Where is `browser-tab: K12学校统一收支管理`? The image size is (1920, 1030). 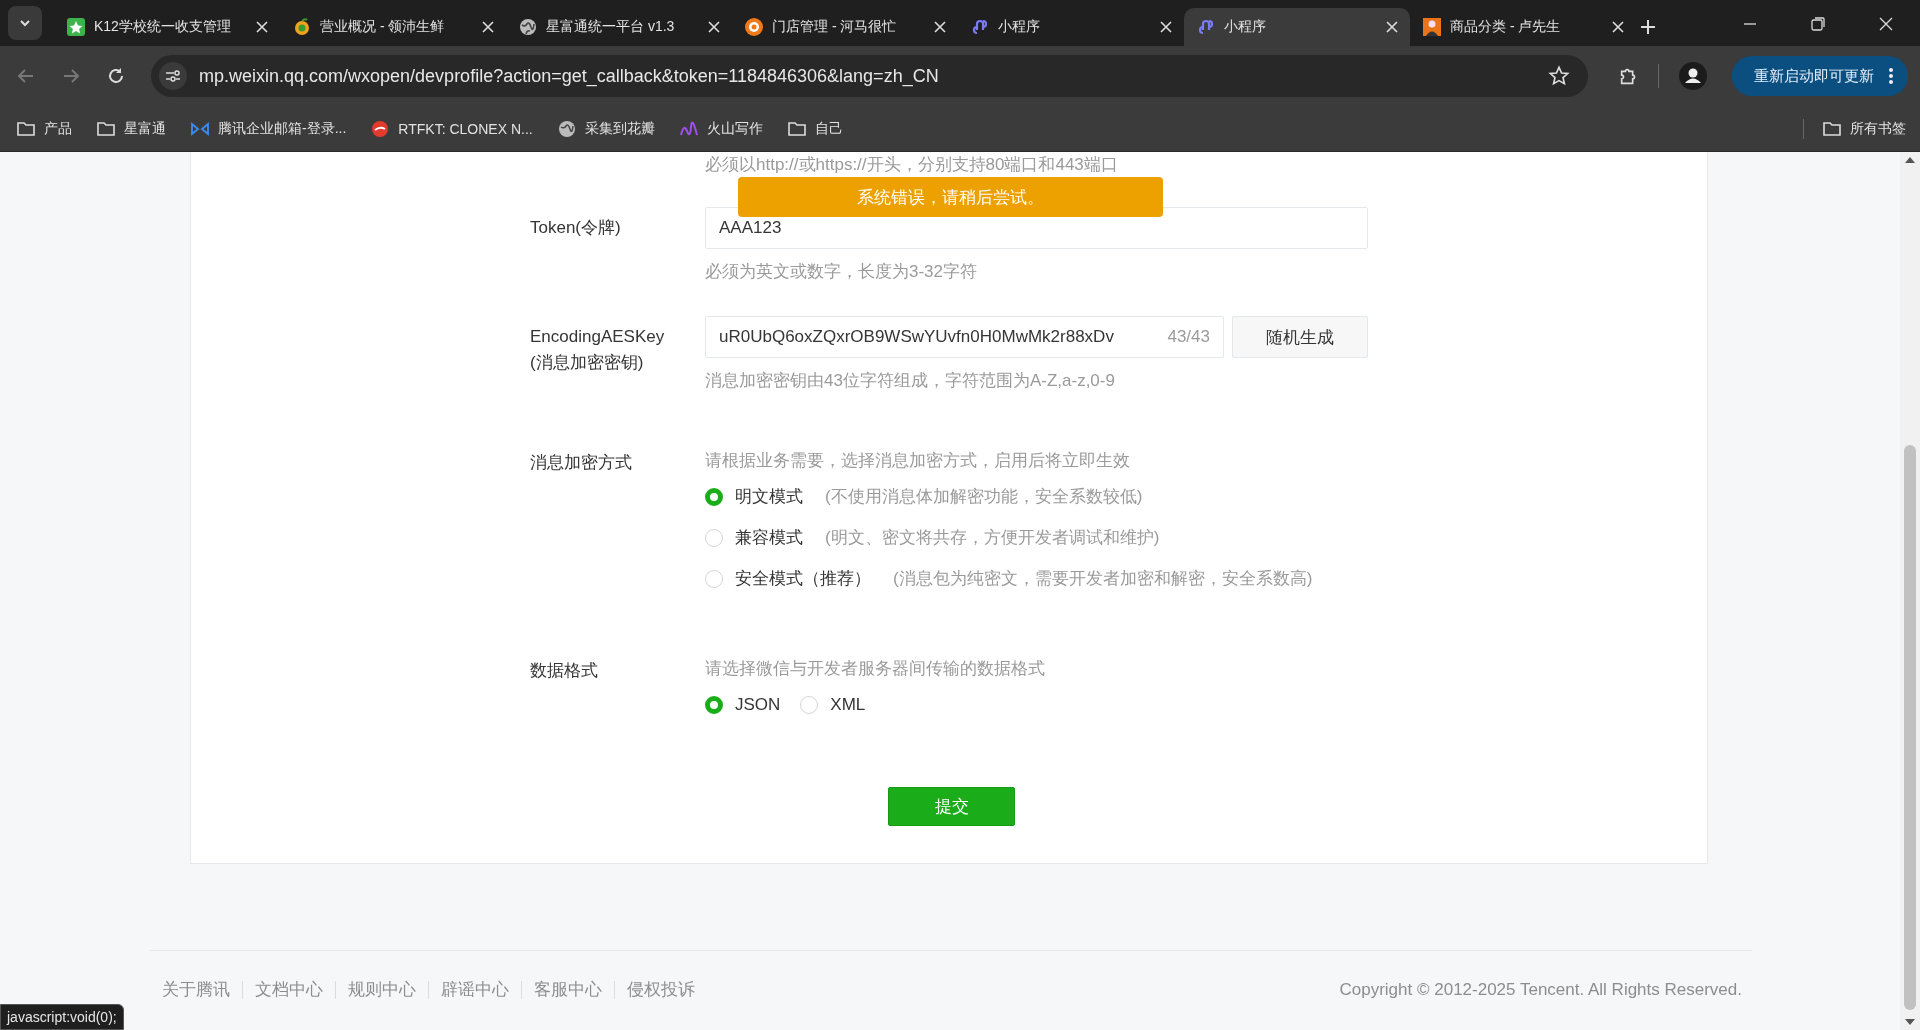
browser-tab: K12学校统一收支管理 is located at coordinates (167, 27).